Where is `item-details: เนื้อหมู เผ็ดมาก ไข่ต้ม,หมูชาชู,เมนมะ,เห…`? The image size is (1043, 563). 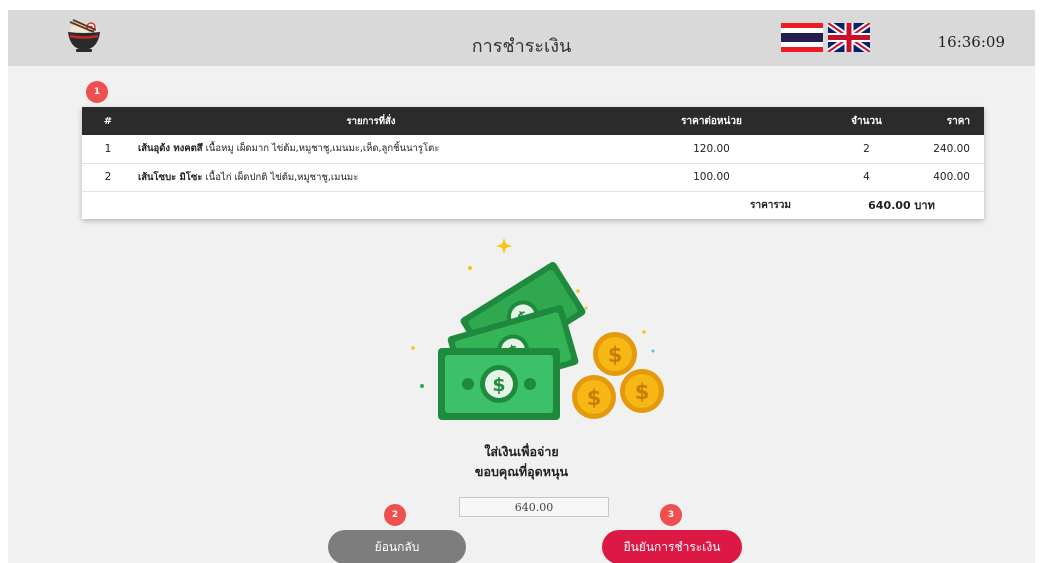
item-details: เนื้อหมู เผ็ดมาก ไข่ต้ม,หมูชาชู,เมนมะ,เห… is located at coordinates (322, 149).